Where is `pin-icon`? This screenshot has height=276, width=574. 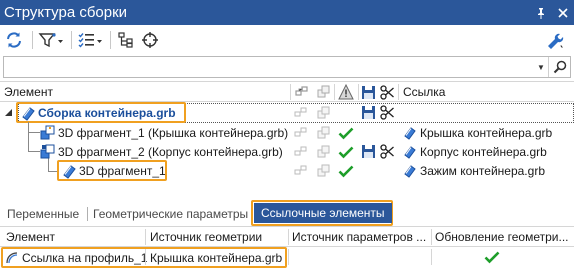 pin-icon is located at coordinates (541, 13).